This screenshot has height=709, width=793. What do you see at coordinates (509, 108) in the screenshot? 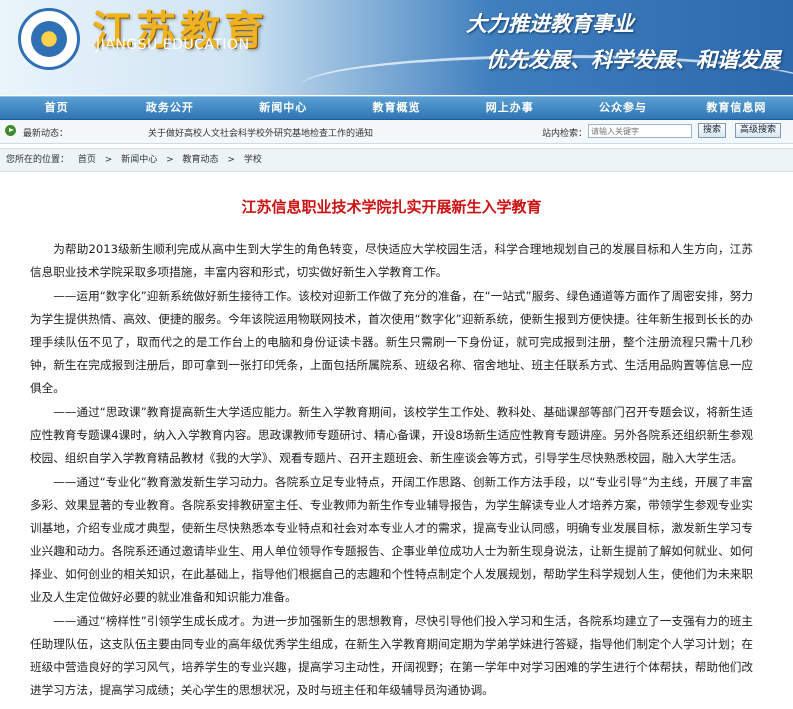
I see `nav-item-online-services: 网上办事` at bounding box center [509, 108].